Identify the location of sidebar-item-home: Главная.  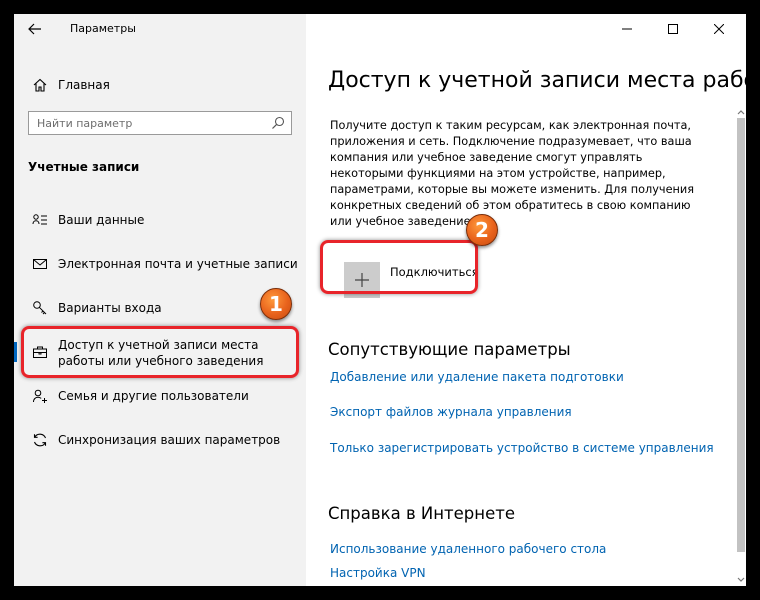
(160, 85).